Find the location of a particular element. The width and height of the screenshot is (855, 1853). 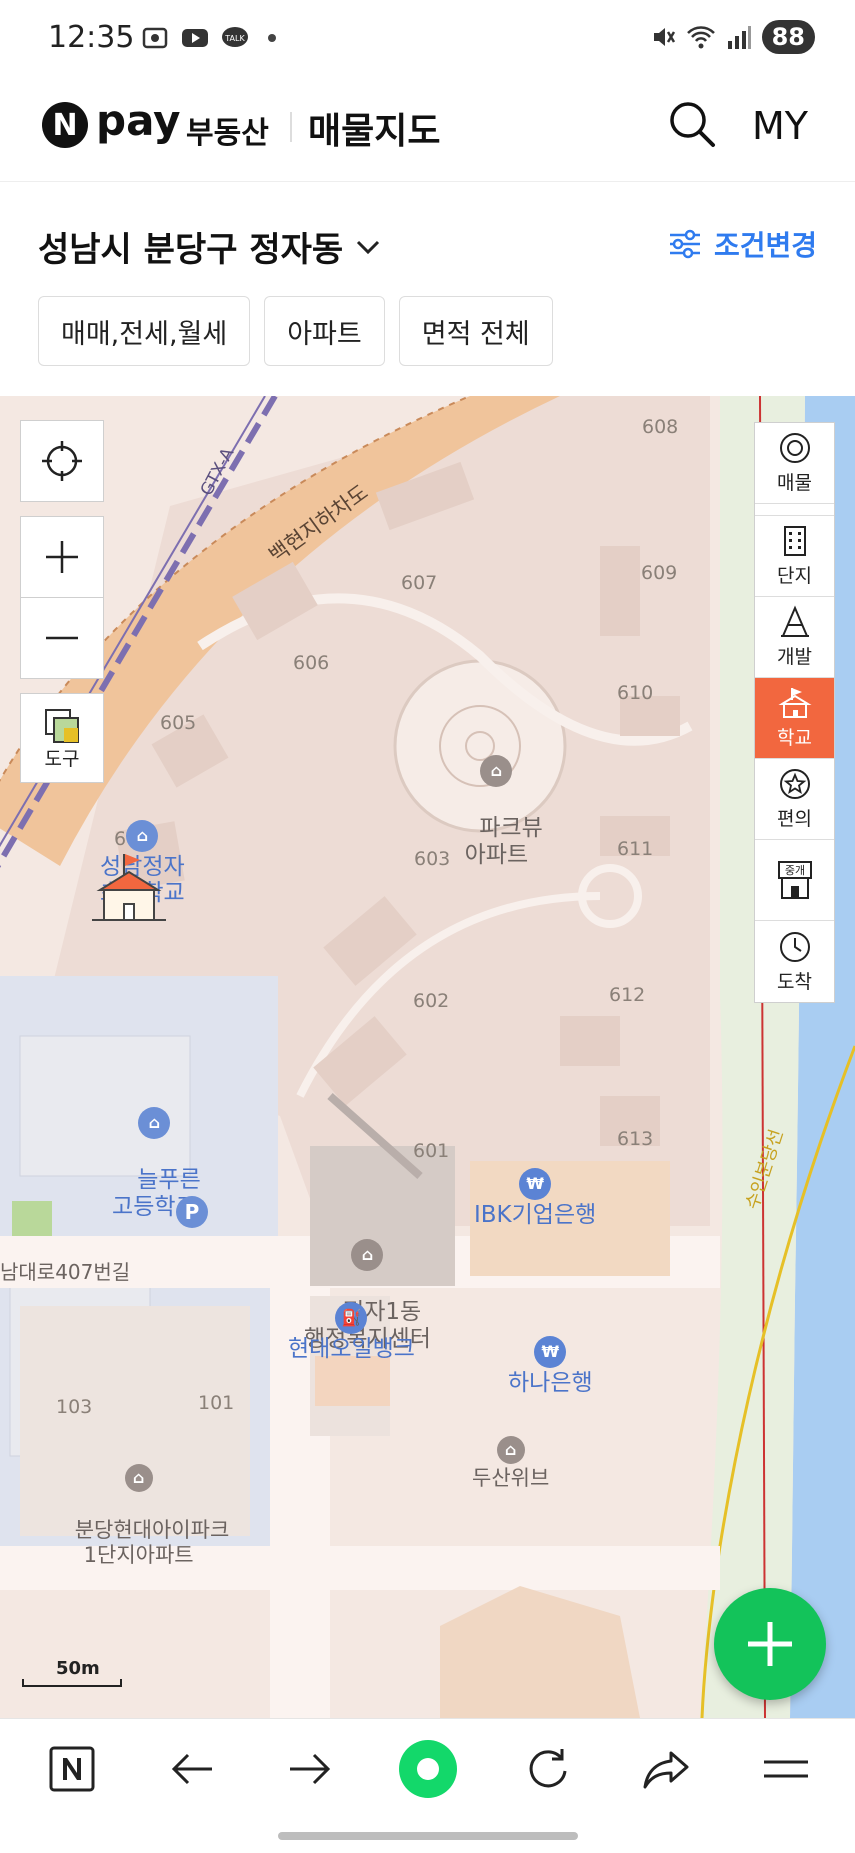

location-title: 성남시 분당구 정자동 is located at coordinates (191, 250).